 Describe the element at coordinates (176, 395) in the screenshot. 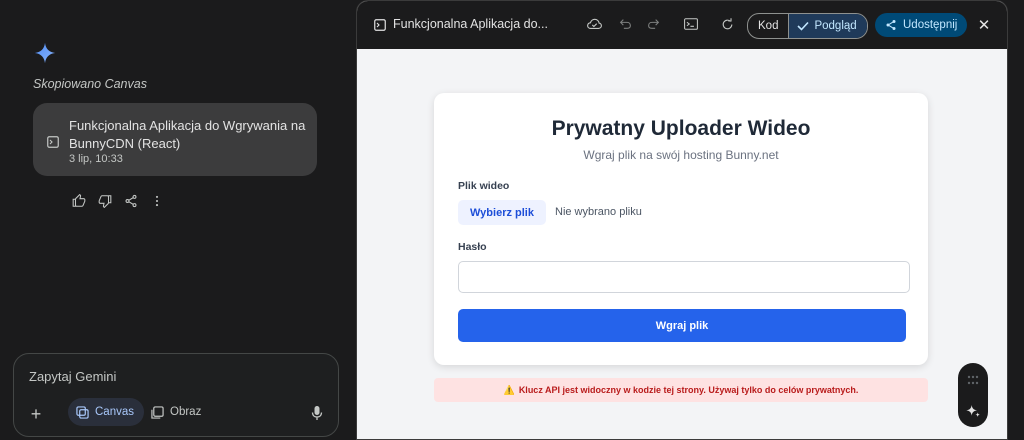

I see `prompt-box: Zapytaj Gemini + Canvas Obraz` at that location.